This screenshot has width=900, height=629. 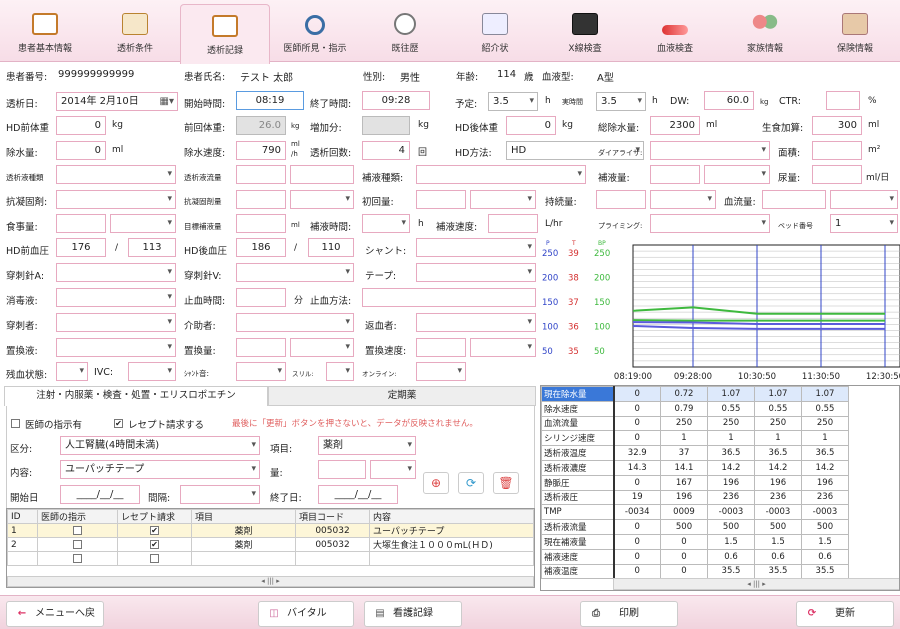 I want to click on supp-volume-select, so click(x=737, y=174).